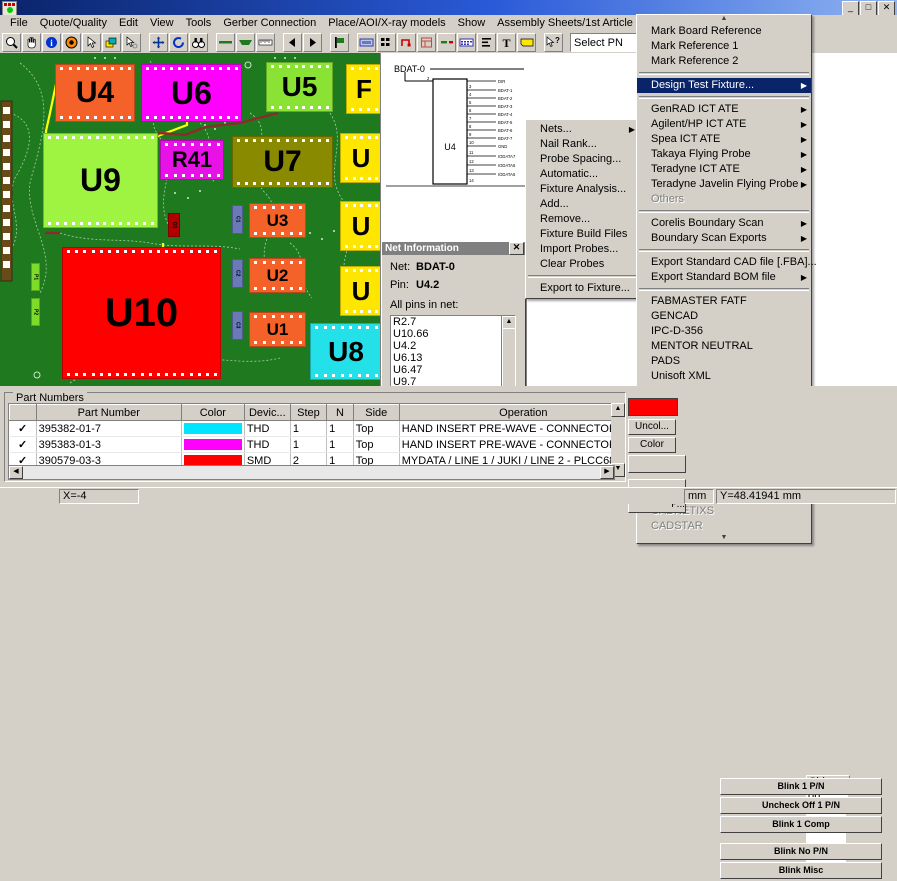  Describe the element at coordinates (657, 464) in the screenshot. I see `color-preview-box` at that location.